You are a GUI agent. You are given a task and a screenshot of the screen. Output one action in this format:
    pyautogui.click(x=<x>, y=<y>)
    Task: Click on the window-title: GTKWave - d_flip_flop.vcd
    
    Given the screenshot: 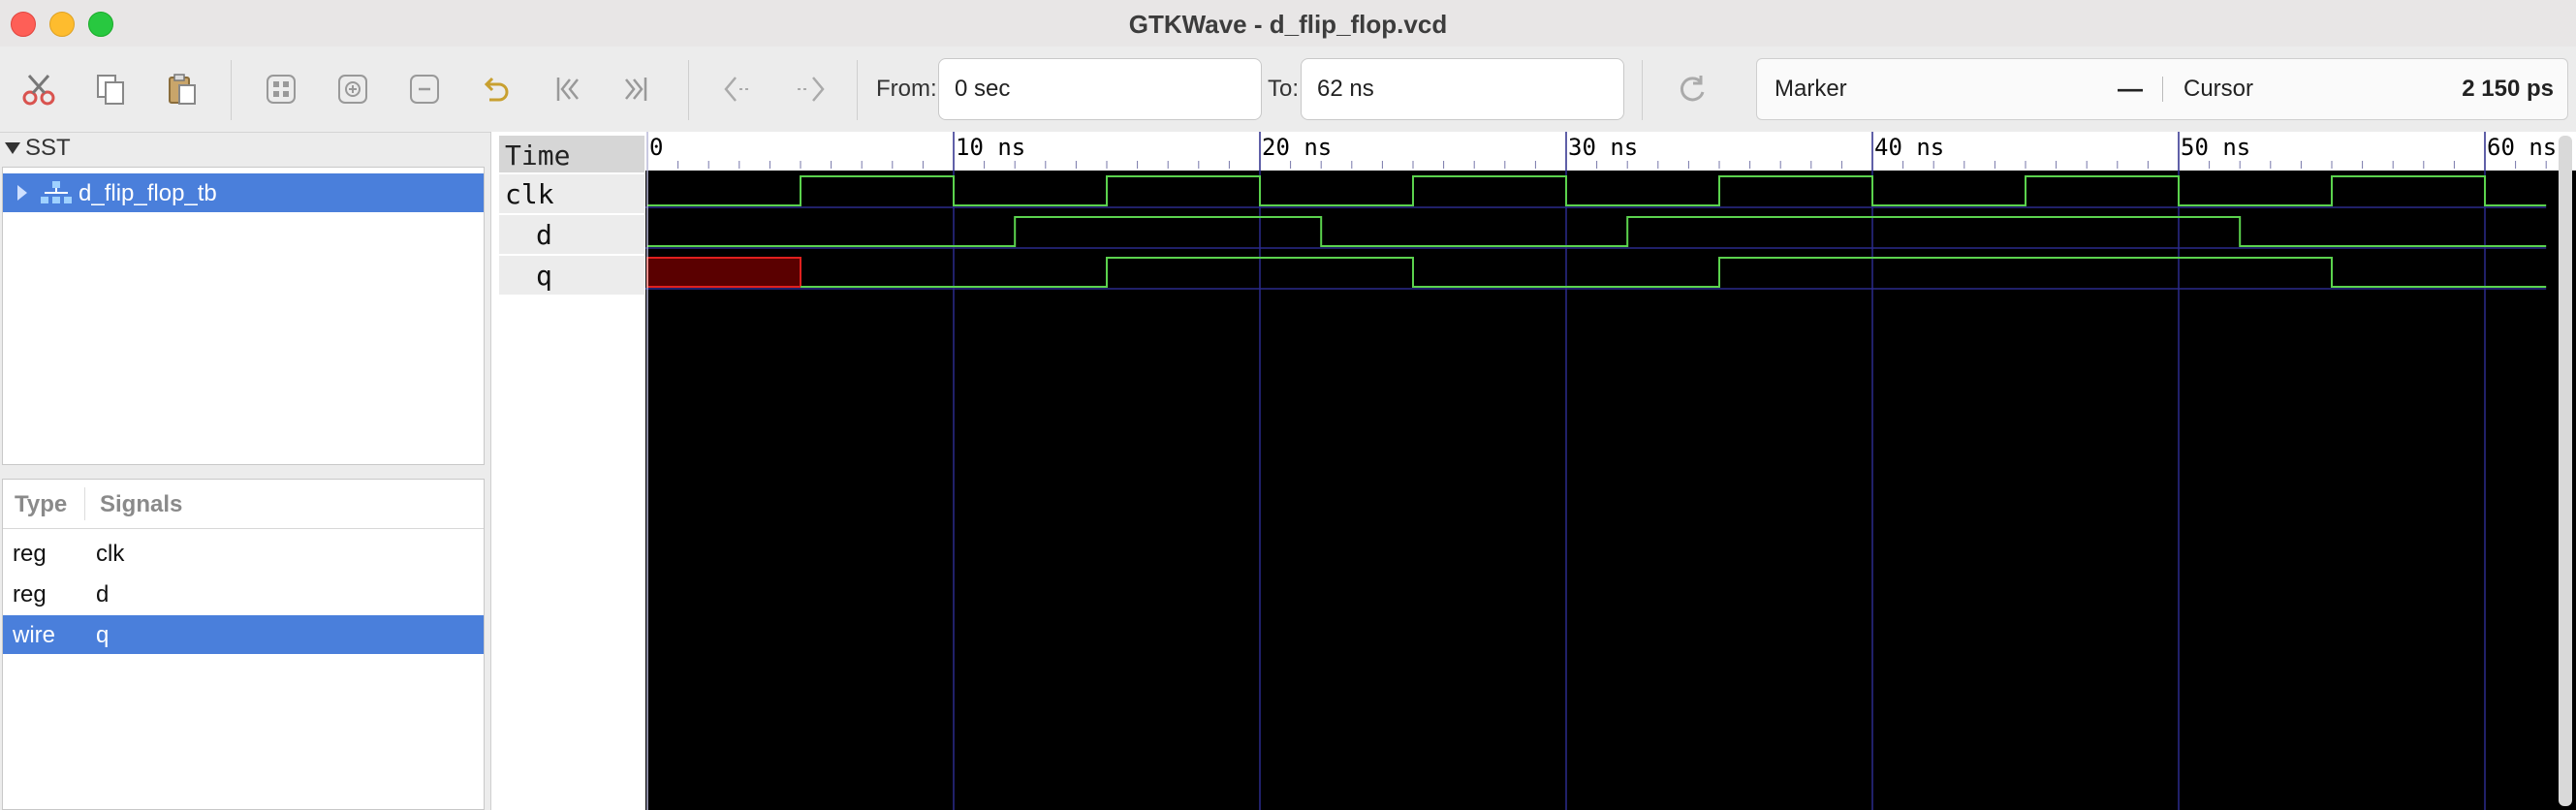 What is the action you would take?
    pyautogui.click(x=1288, y=24)
    